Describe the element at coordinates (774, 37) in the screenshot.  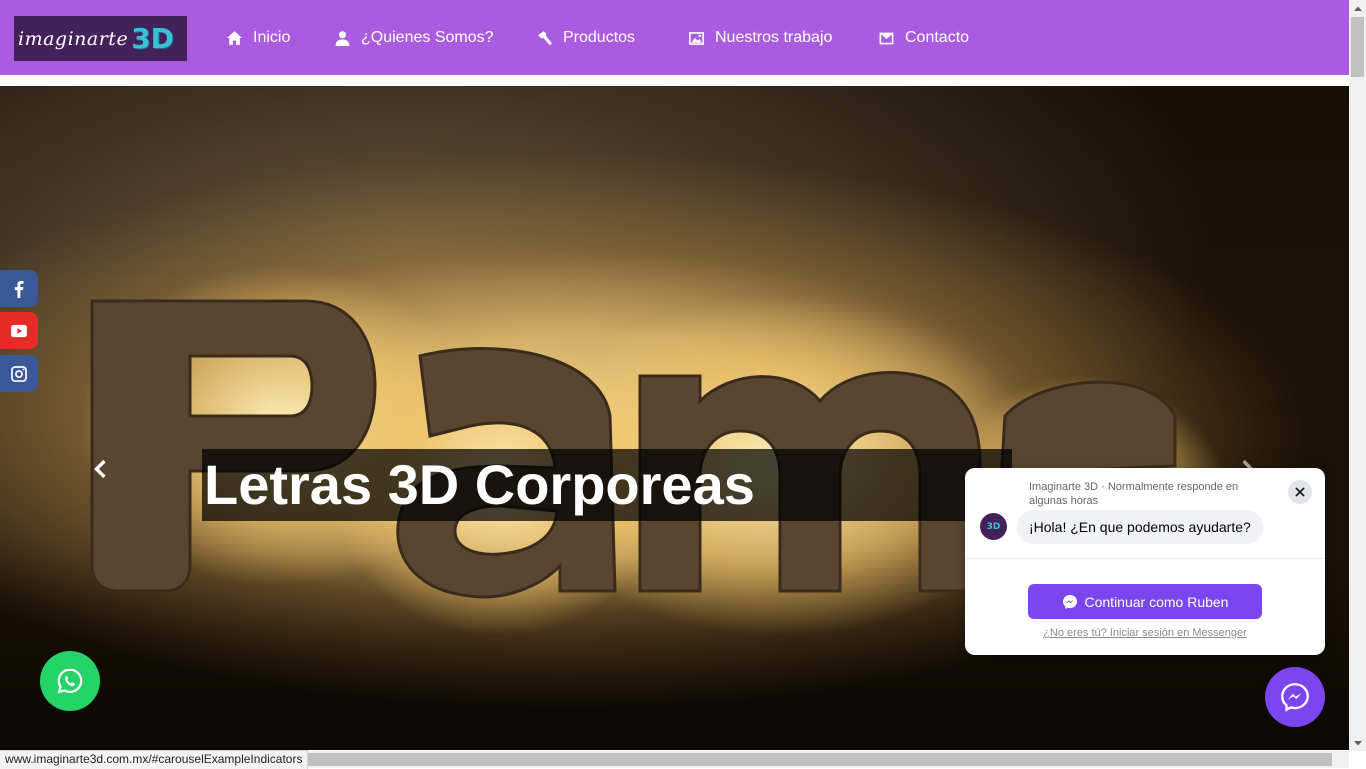
I see `nav-item-label: Nuestros trabajo` at that location.